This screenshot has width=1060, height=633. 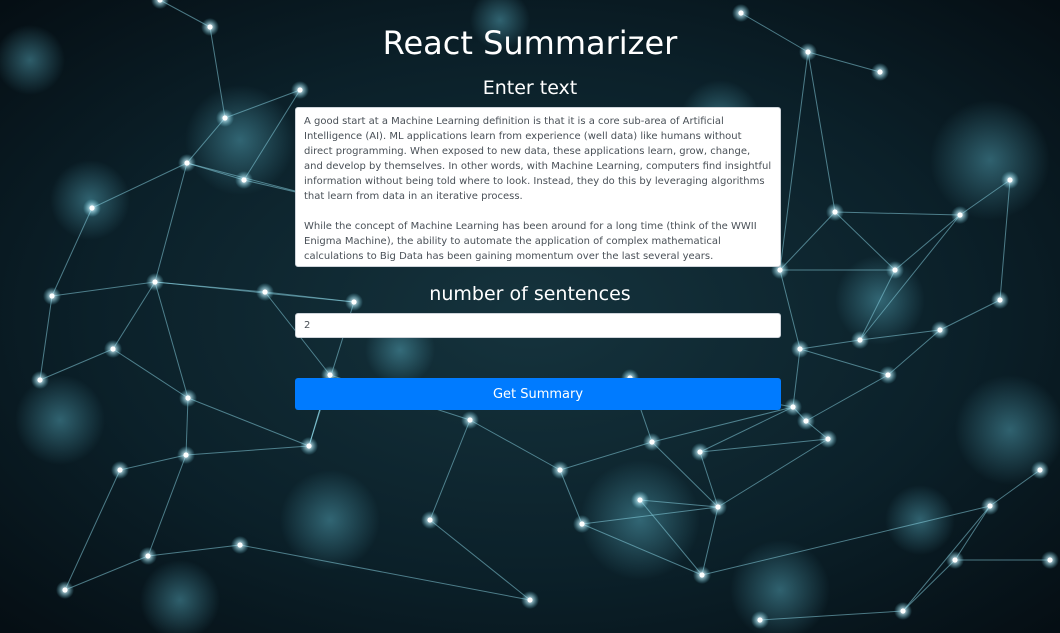 What do you see at coordinates (530, 88) in the screenshot?
I see `enter-text-label: Enter text` at bounding box center [530, 88].